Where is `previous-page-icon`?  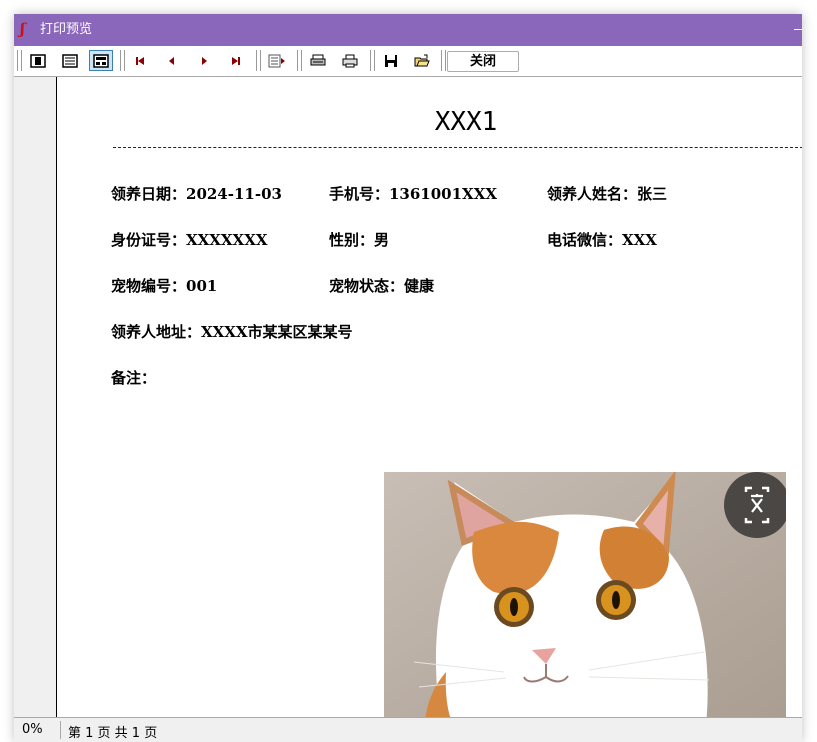 previous-page-icon is located at coordinates (171, 60).